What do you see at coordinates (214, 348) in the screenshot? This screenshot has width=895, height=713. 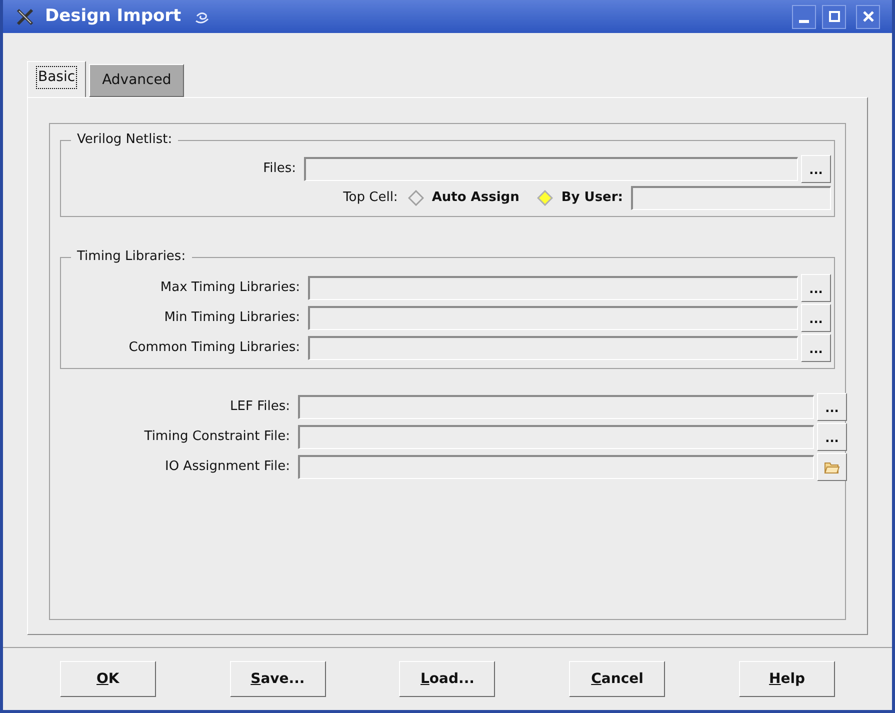 I see `field-label: Common Timing Libraries:` at bounding box center [214, 348].